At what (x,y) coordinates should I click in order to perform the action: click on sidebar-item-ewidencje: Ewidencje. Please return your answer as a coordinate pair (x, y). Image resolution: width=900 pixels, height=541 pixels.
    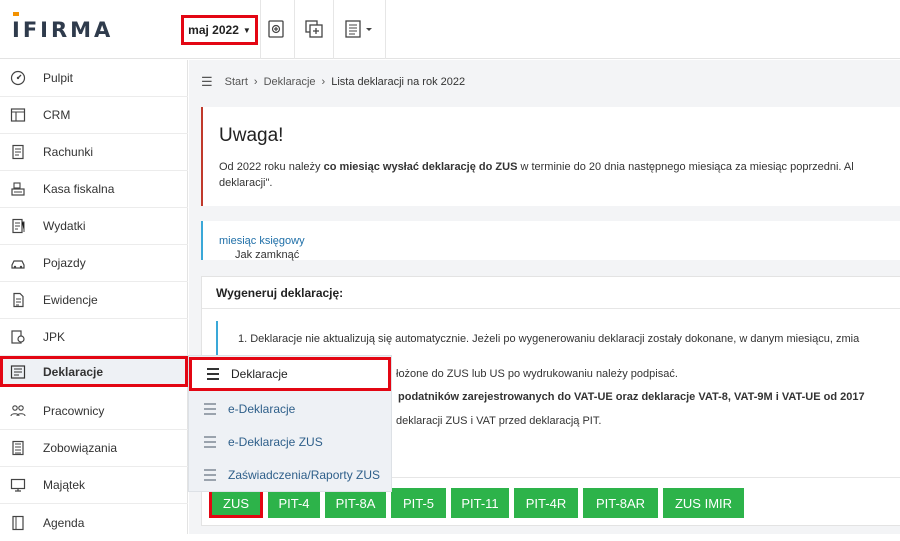
    Looking at the image, I should click on (94, 300).